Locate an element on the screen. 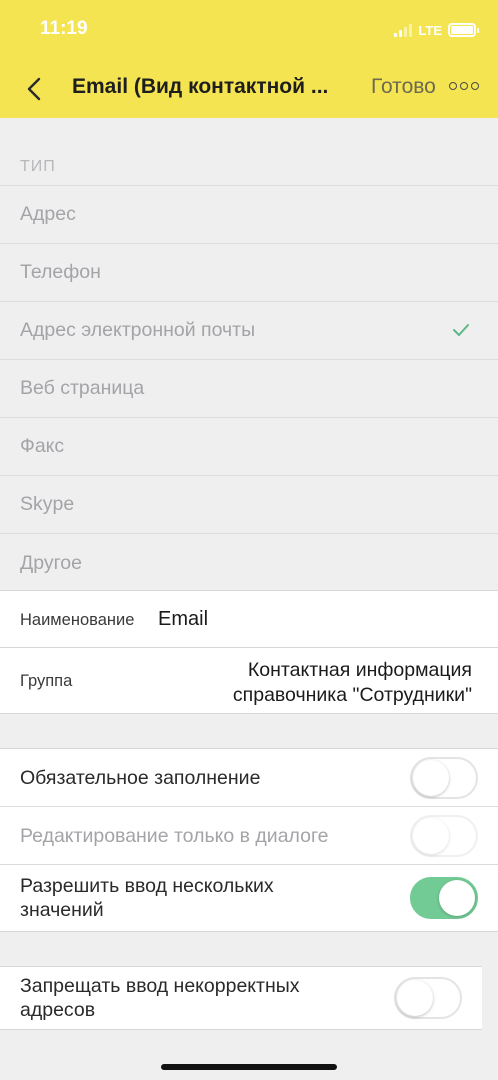 The image size is (498, 1080). name-field-label: Наименование is located at coordinates (77, 620).